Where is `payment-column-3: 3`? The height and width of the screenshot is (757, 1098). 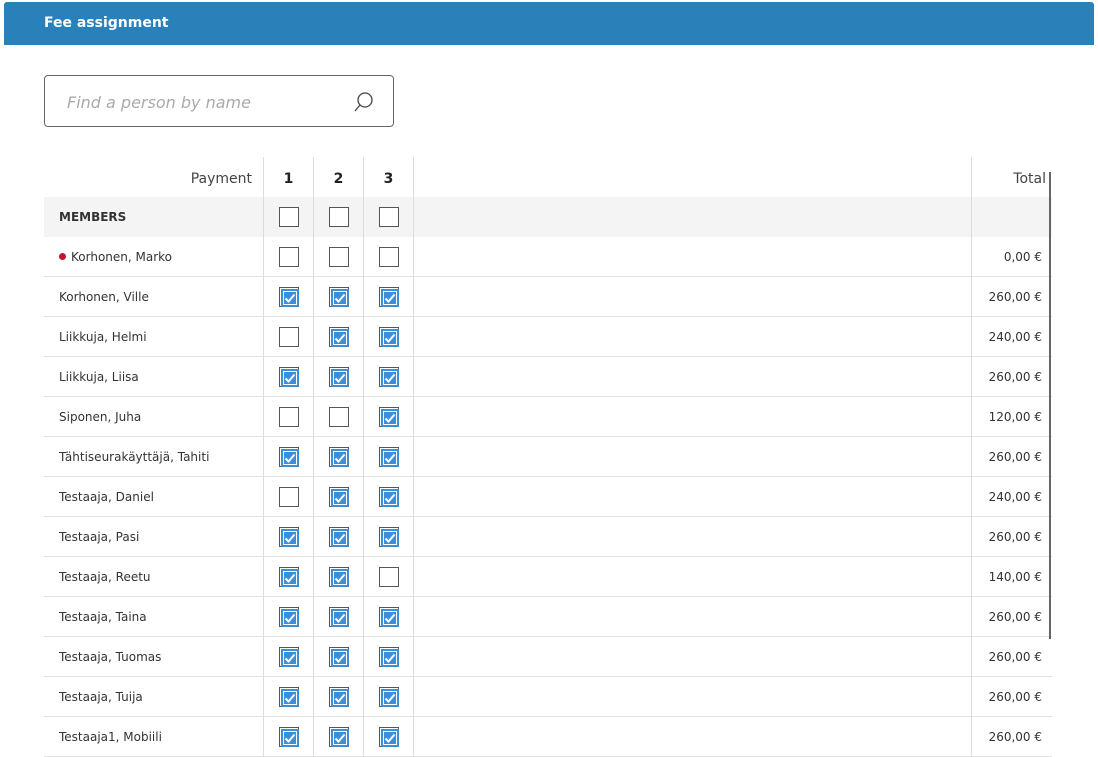
payment-column-3: 3 is located at coordinates (388, 177).